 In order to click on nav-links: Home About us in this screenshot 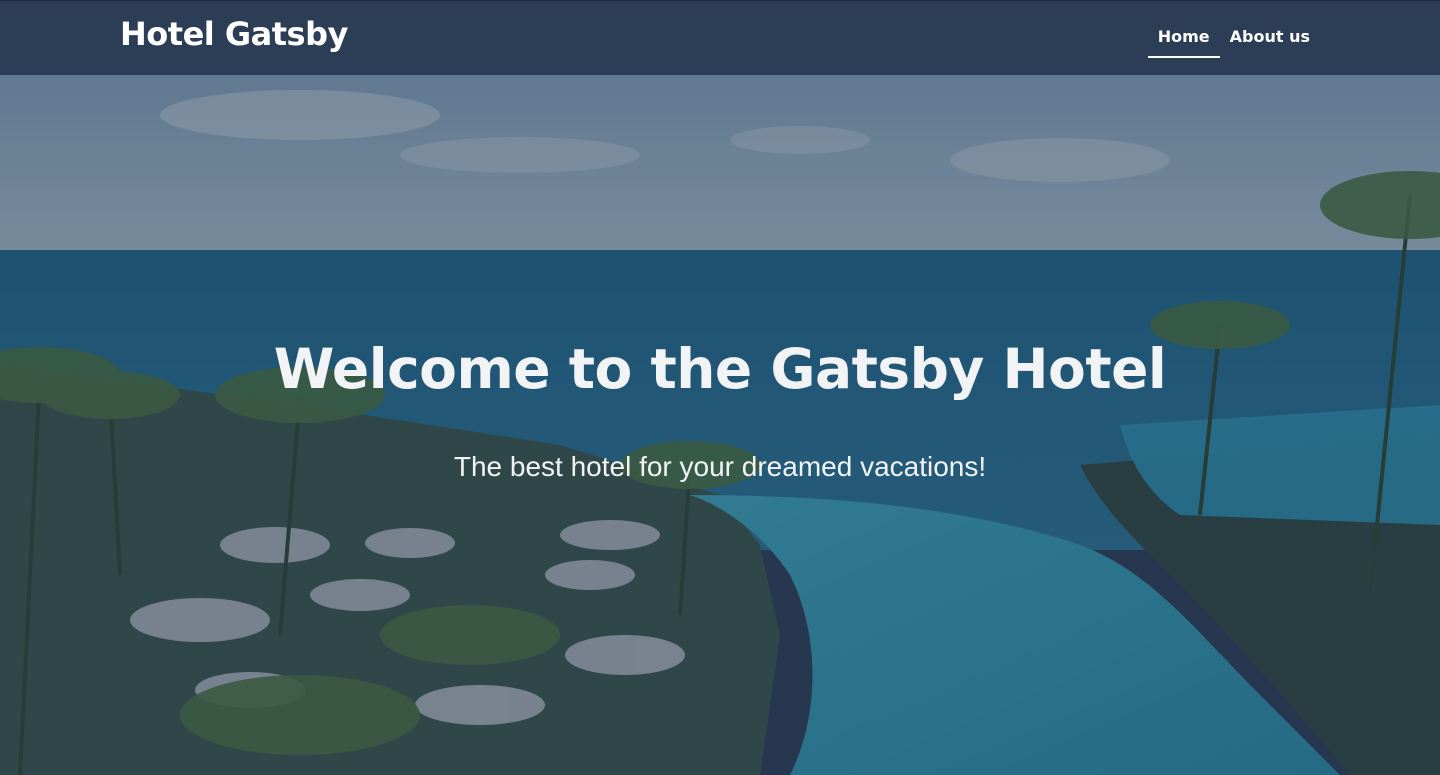, I will do `click(1233, 41)`.